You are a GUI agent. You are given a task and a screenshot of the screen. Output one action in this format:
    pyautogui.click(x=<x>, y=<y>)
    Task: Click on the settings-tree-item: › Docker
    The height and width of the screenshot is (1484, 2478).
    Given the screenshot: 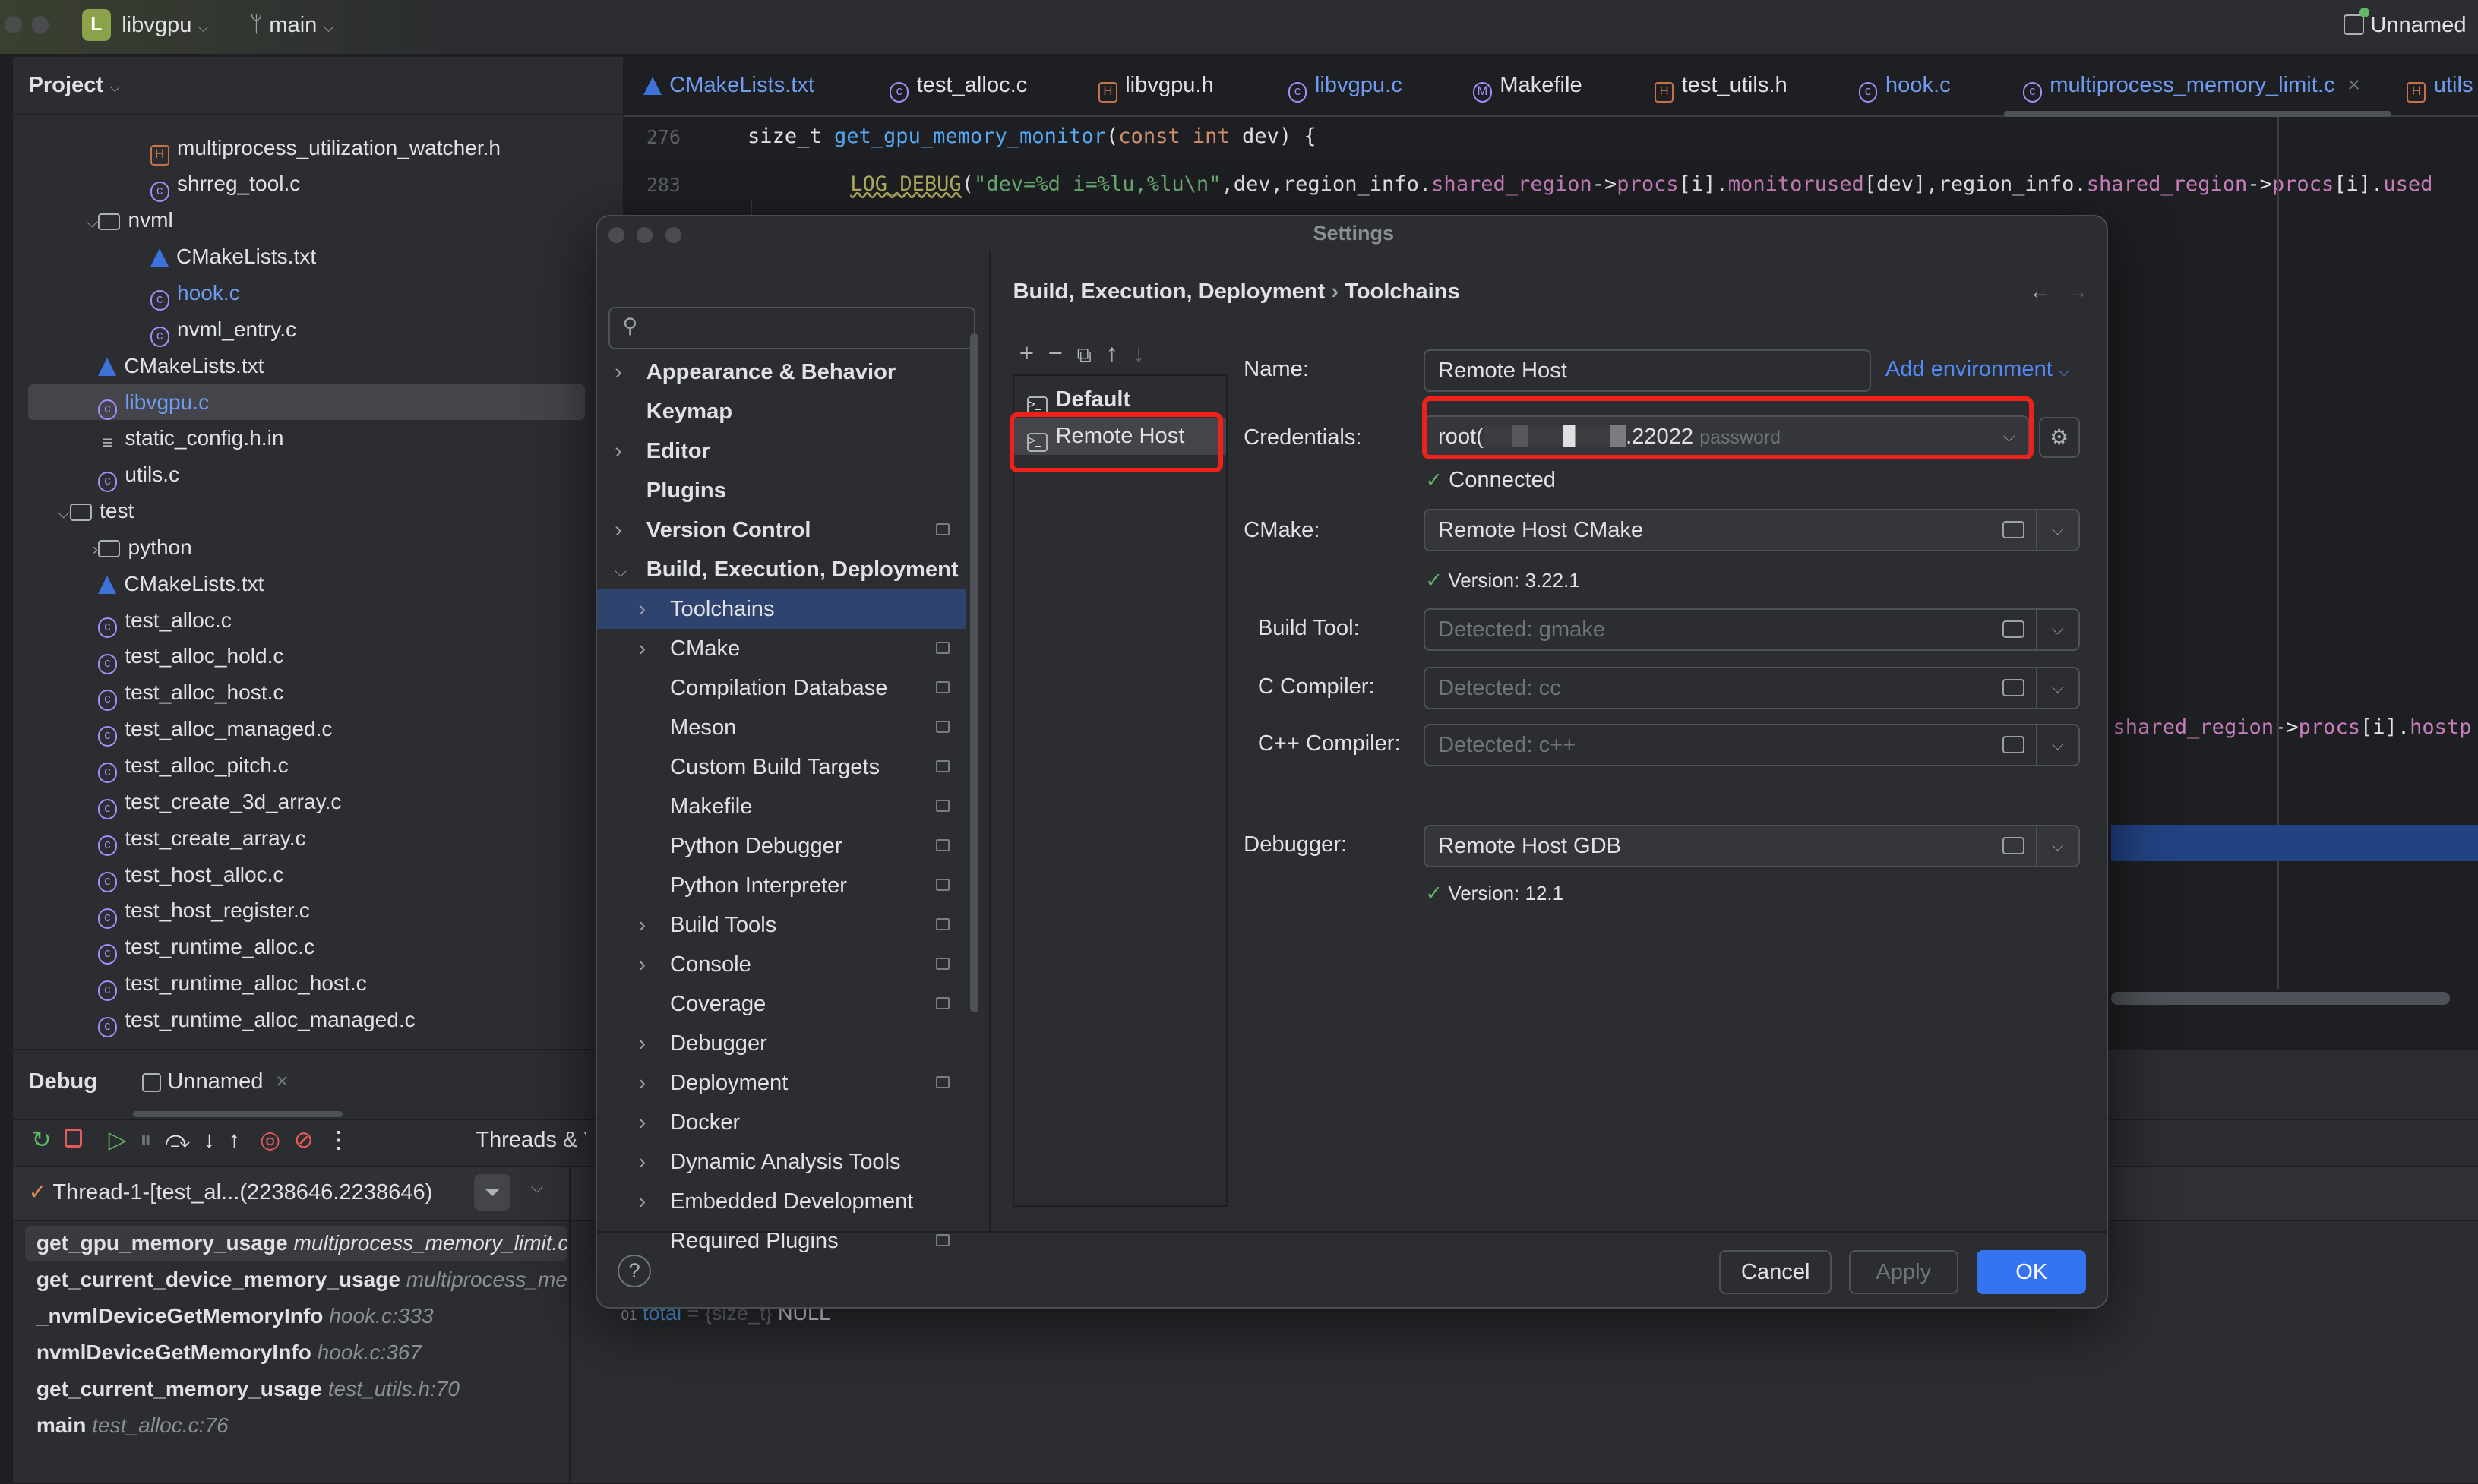 What is the action you would take?
    pyautogui.click(x=781, y=1122)
    